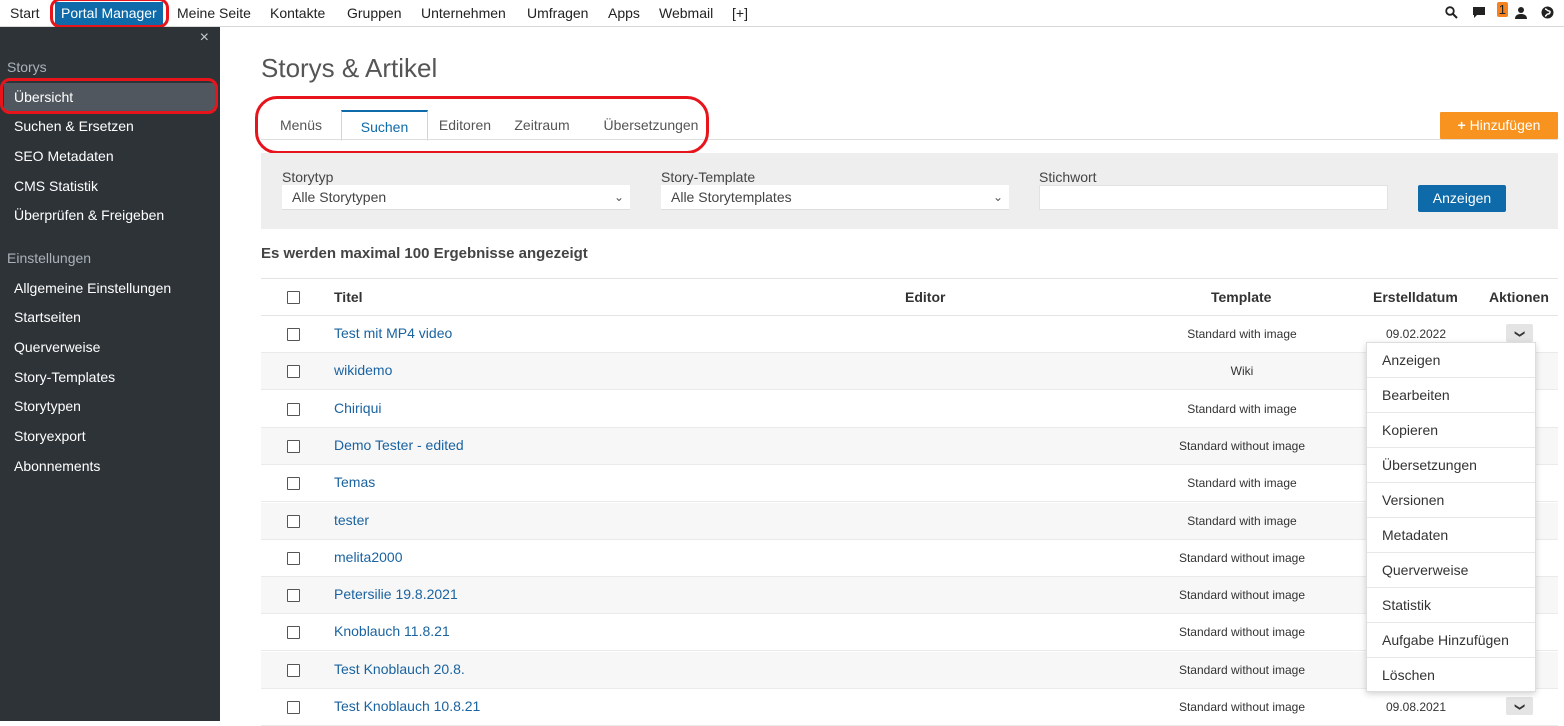  Describe the element at coordinates (363, 370) in the screenshot. I see `story-title-link: wikidemo` at that location.